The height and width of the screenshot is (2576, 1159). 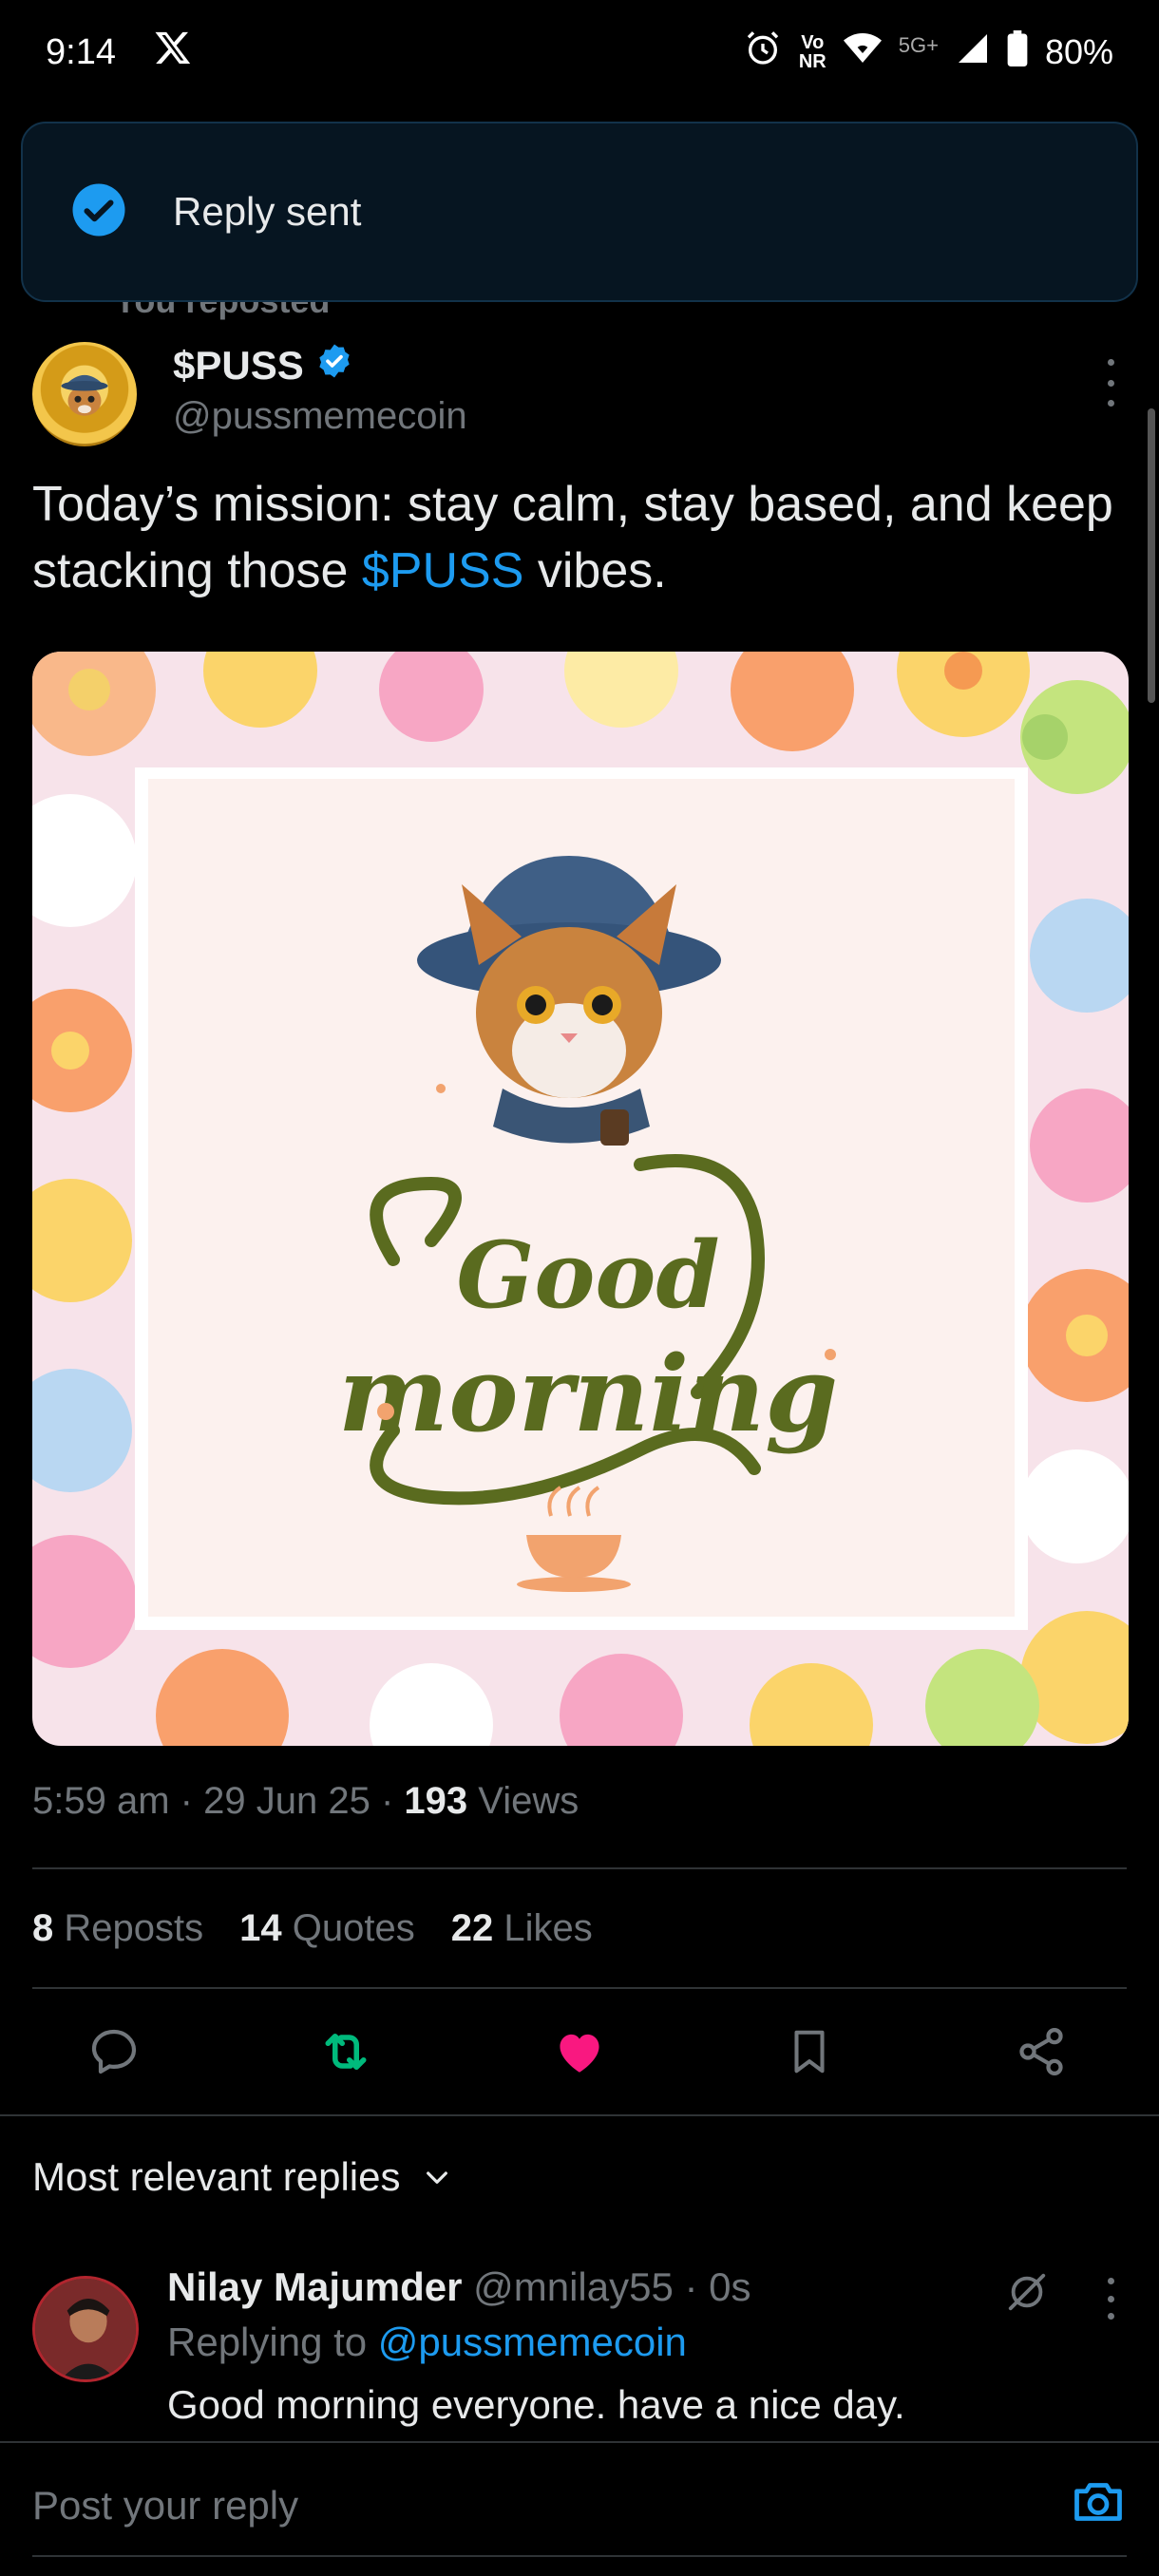 What do you see at coordinates (436, 2177) in the screenshot?
I see `chevron-down-icon` at bounding box center [436, 2177].